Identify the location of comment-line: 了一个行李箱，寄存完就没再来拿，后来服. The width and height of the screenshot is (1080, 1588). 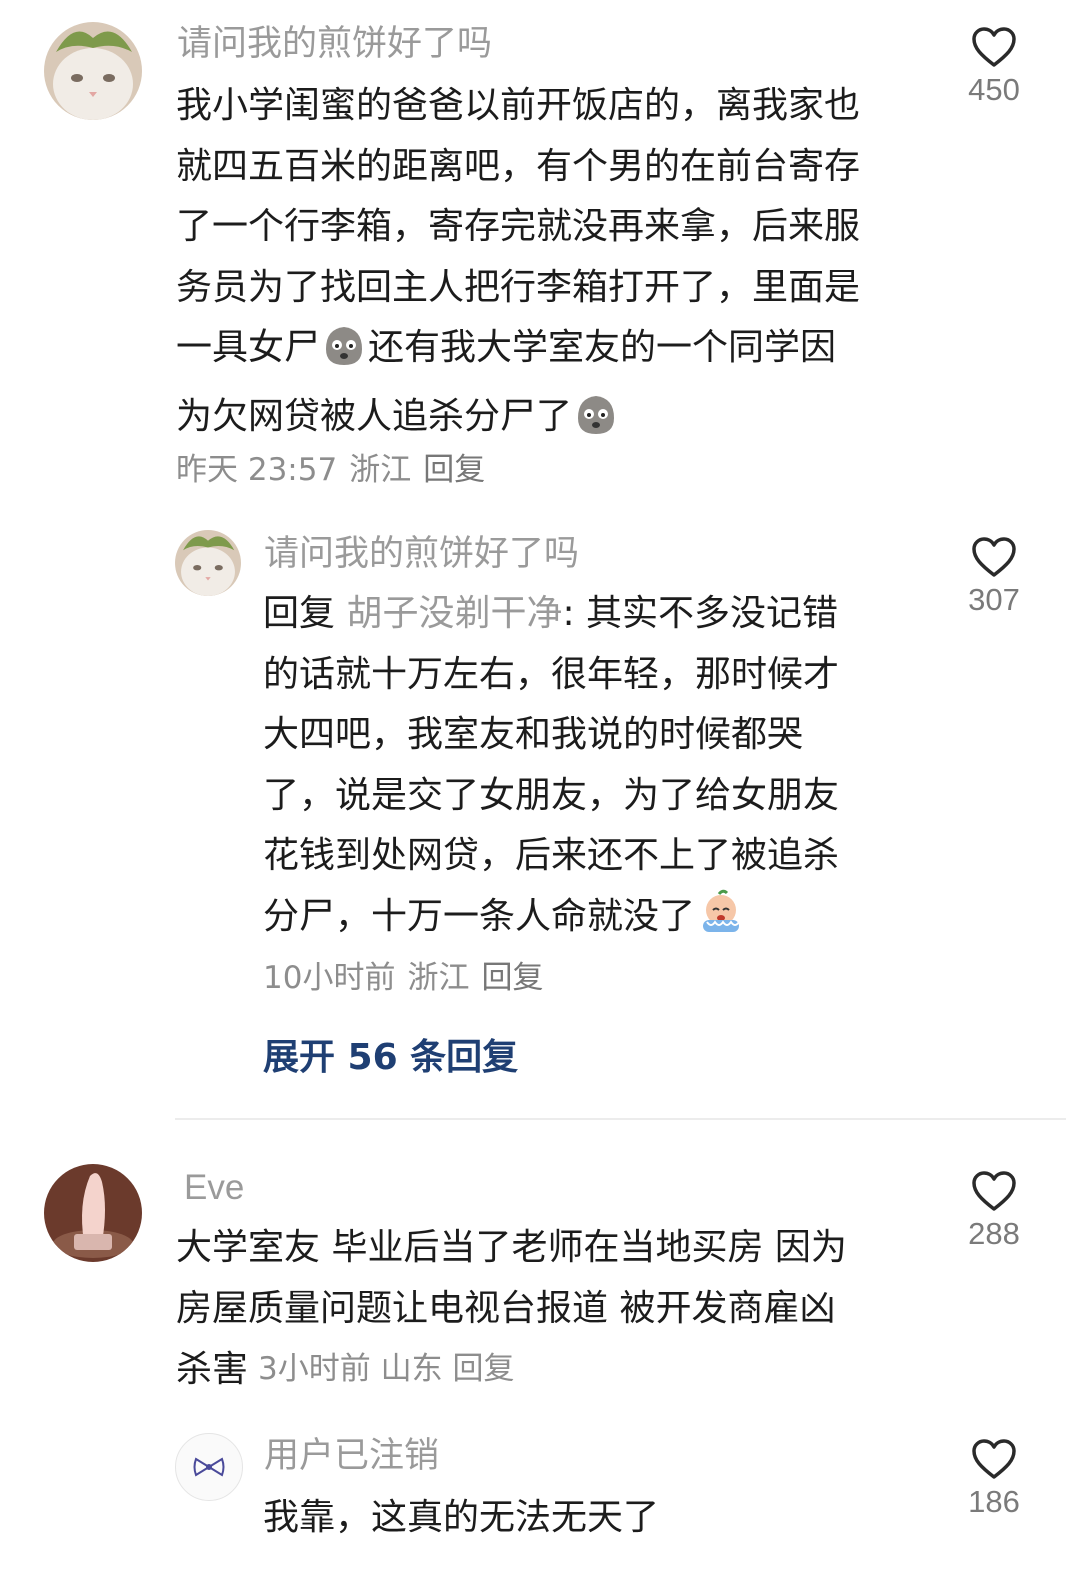
(518, 226).